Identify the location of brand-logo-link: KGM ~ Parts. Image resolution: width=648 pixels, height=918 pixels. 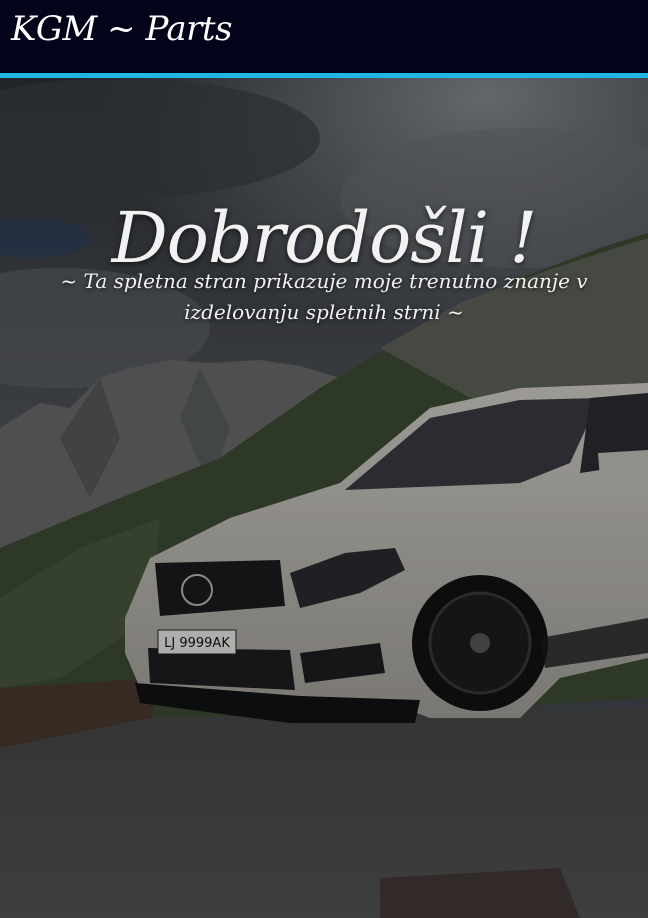
(121, 29).